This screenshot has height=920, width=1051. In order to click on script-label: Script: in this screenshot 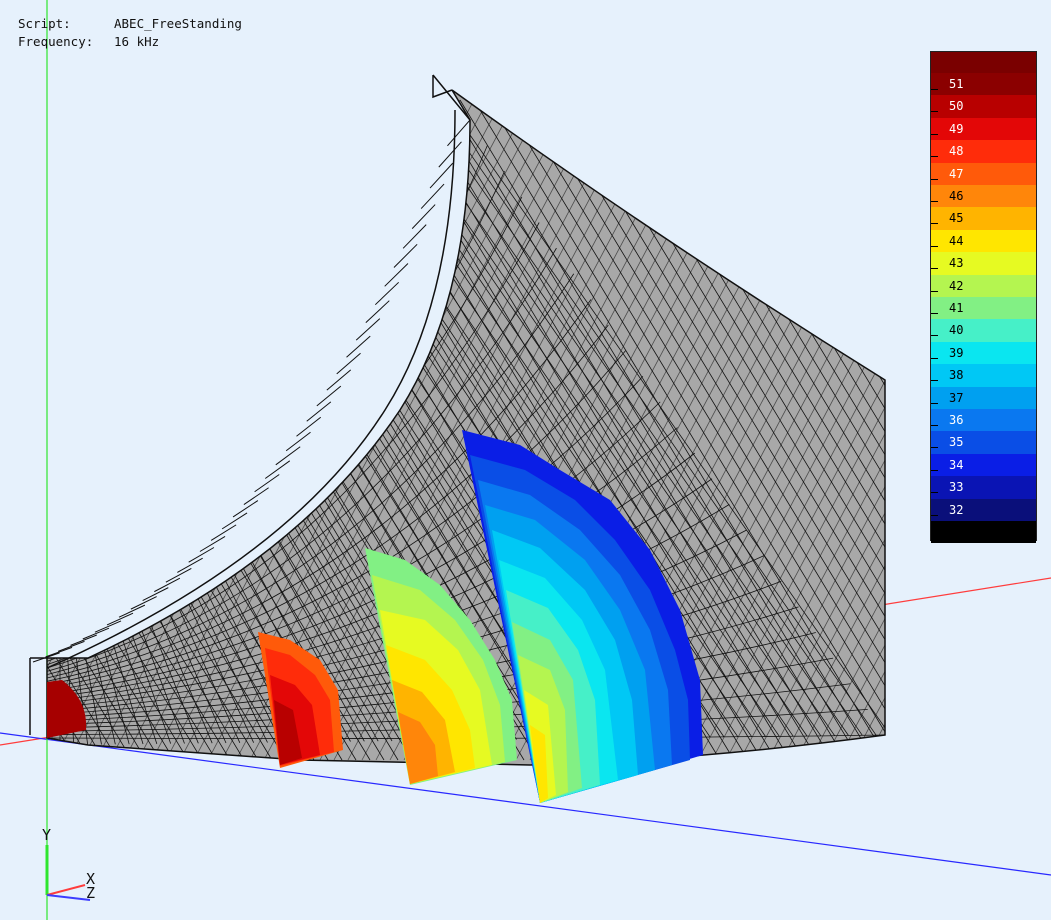, I will do `click(44, 23)`.